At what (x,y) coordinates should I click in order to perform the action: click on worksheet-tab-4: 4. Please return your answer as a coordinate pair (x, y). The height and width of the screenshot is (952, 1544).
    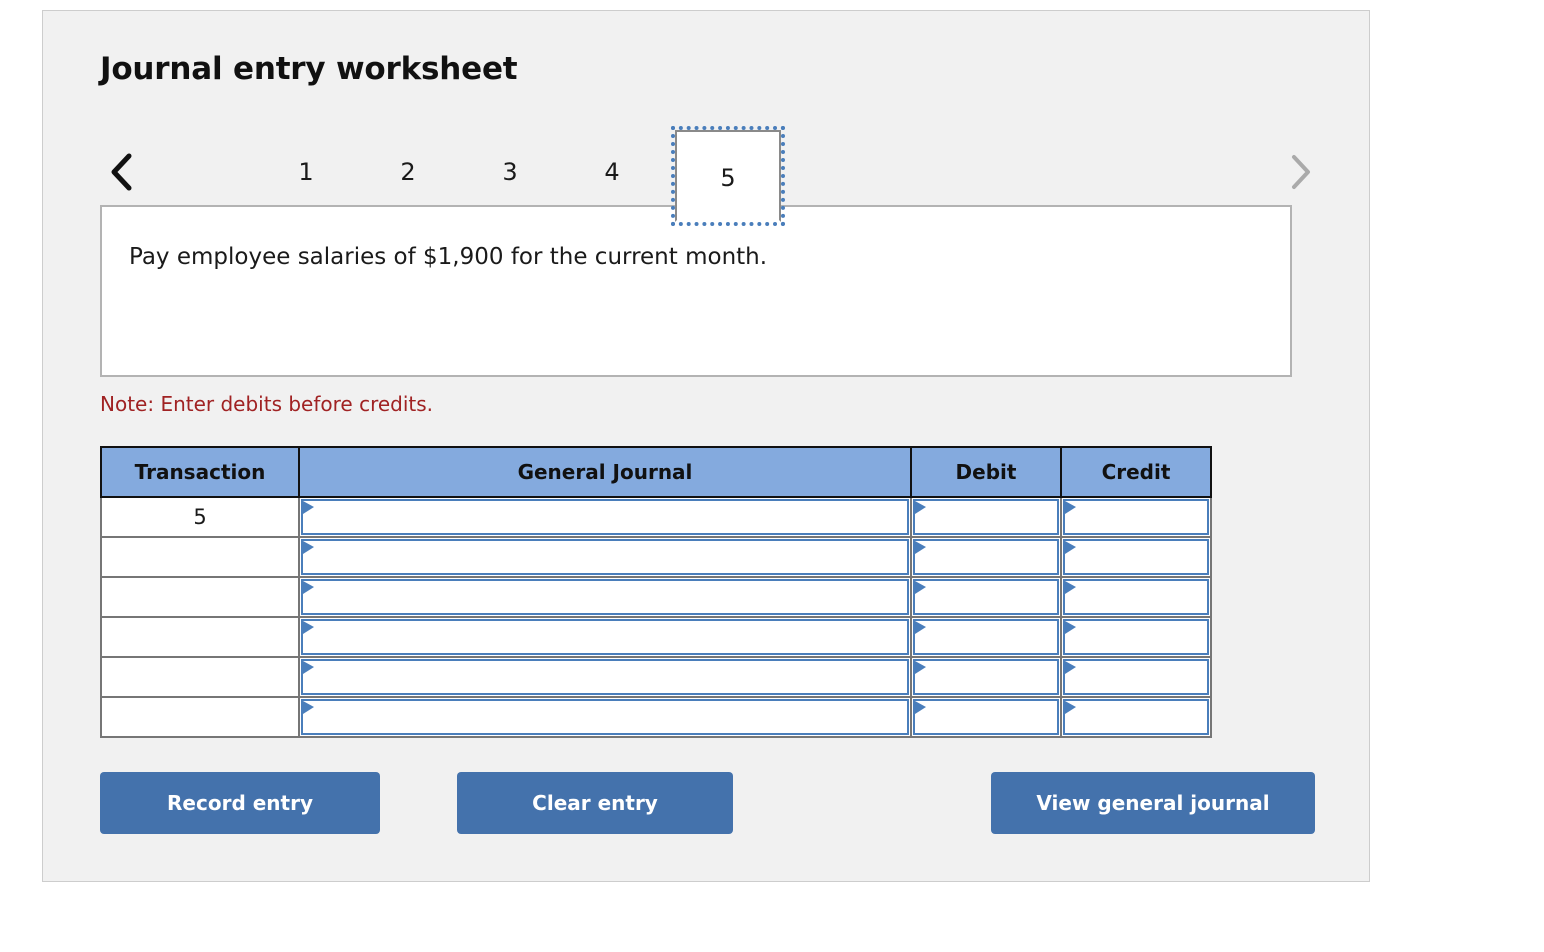
    Looking at the image, I should click on (612, 172).